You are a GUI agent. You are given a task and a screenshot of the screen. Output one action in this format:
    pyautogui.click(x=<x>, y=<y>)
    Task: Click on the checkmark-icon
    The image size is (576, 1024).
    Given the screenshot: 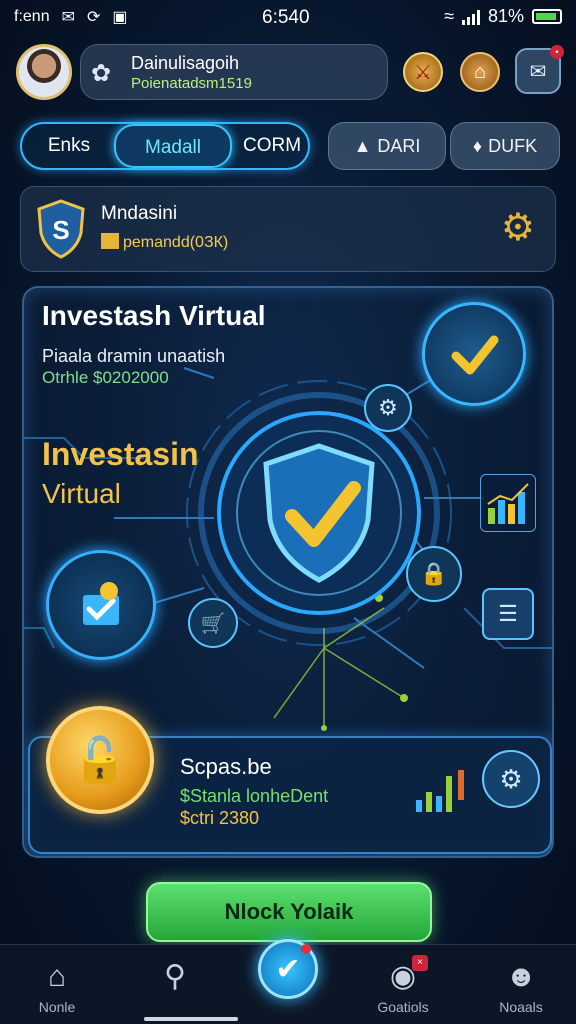 What is the action you would take?
    pyautogui.click(x=475, y=355)
    